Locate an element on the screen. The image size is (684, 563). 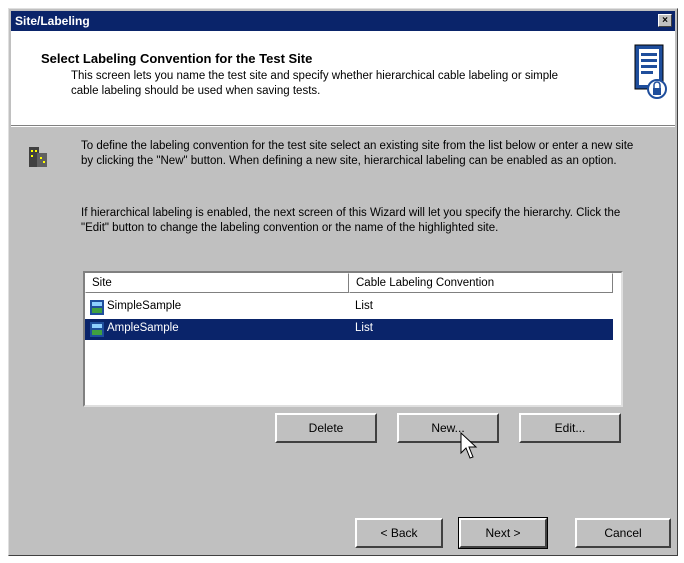
close-icon: × is located at coordinates (665, 20).